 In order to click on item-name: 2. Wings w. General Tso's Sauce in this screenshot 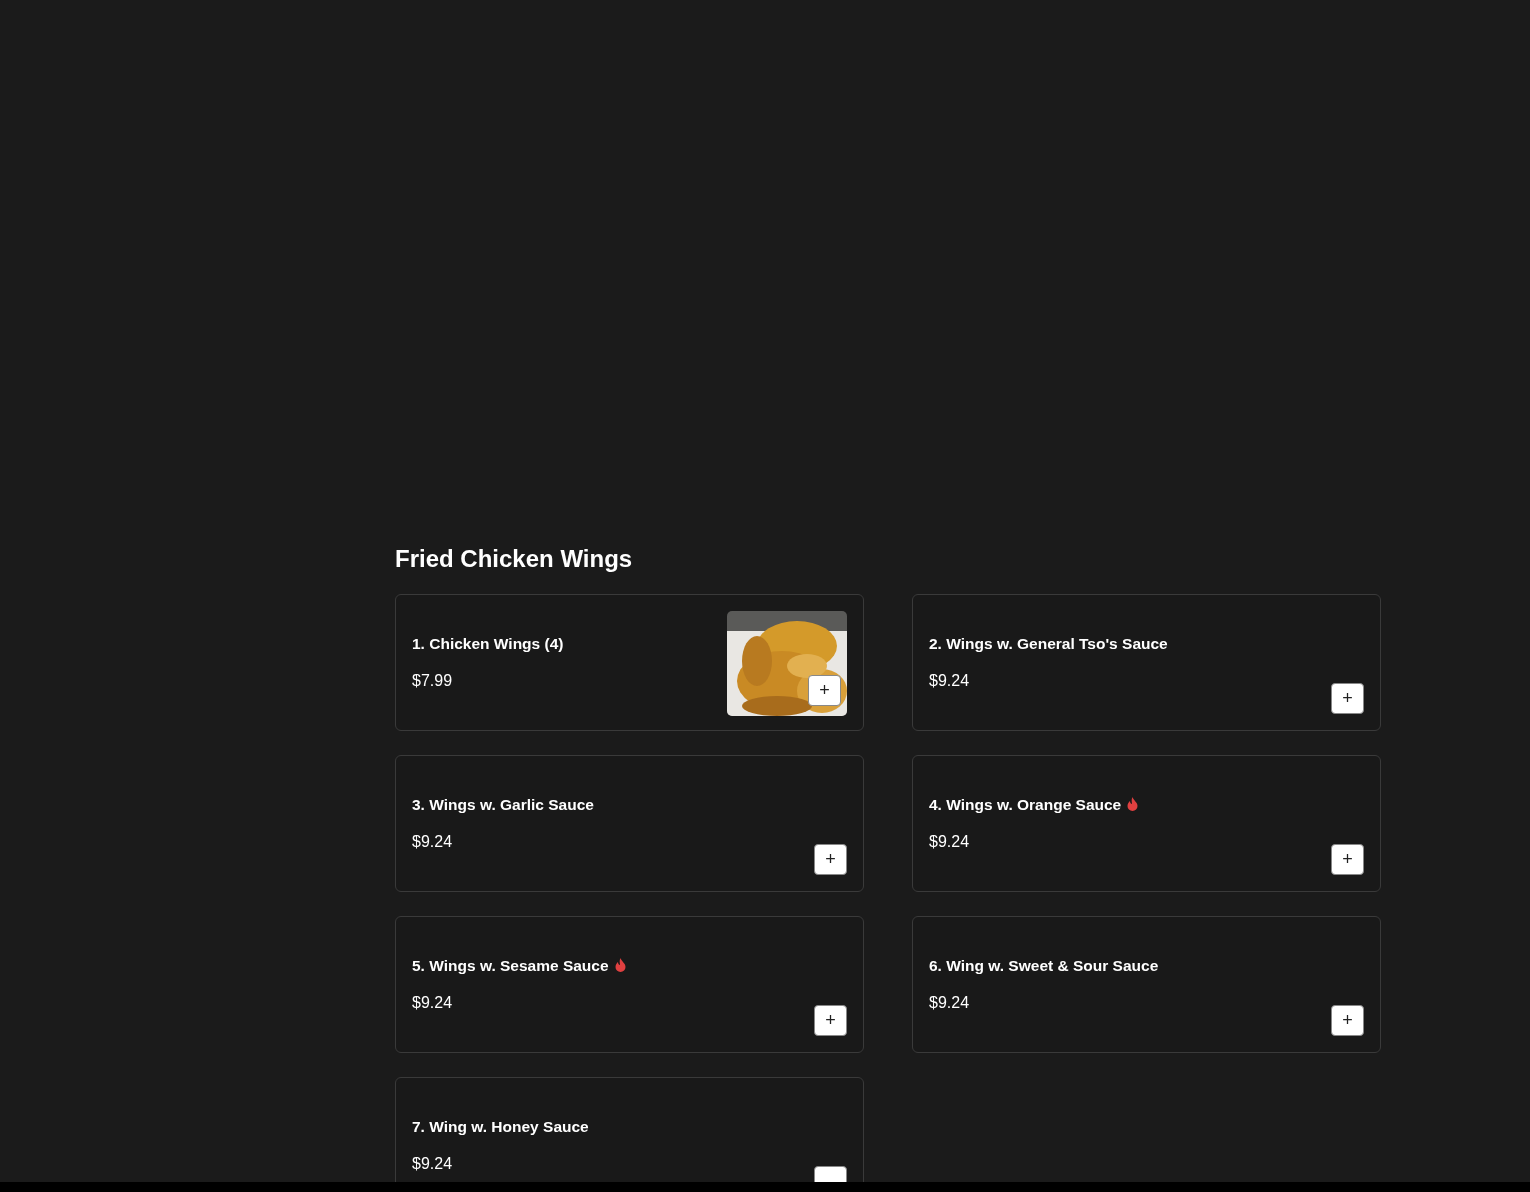, I will do `click(1048, 643)`.